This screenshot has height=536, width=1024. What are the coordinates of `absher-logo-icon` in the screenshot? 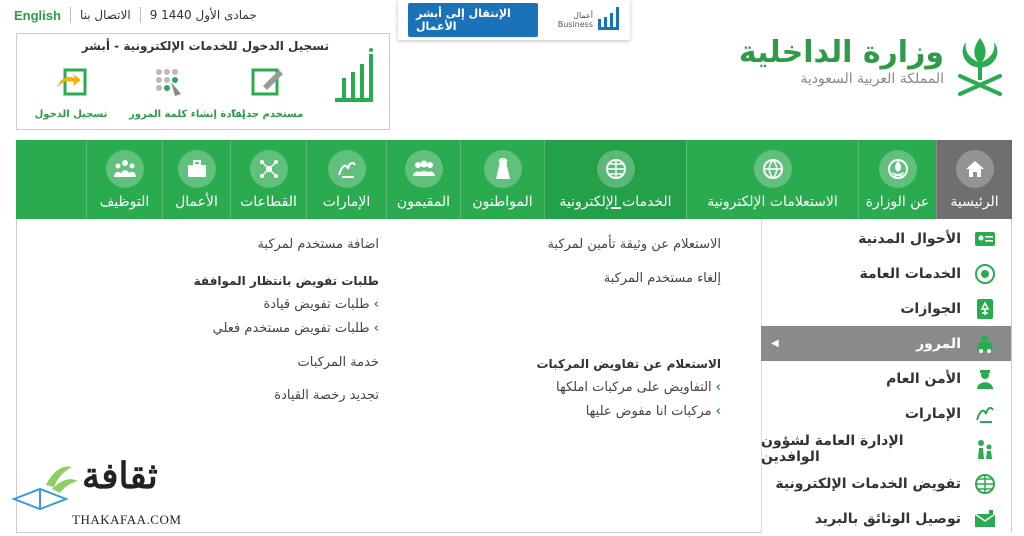 It's located at (354, 75).